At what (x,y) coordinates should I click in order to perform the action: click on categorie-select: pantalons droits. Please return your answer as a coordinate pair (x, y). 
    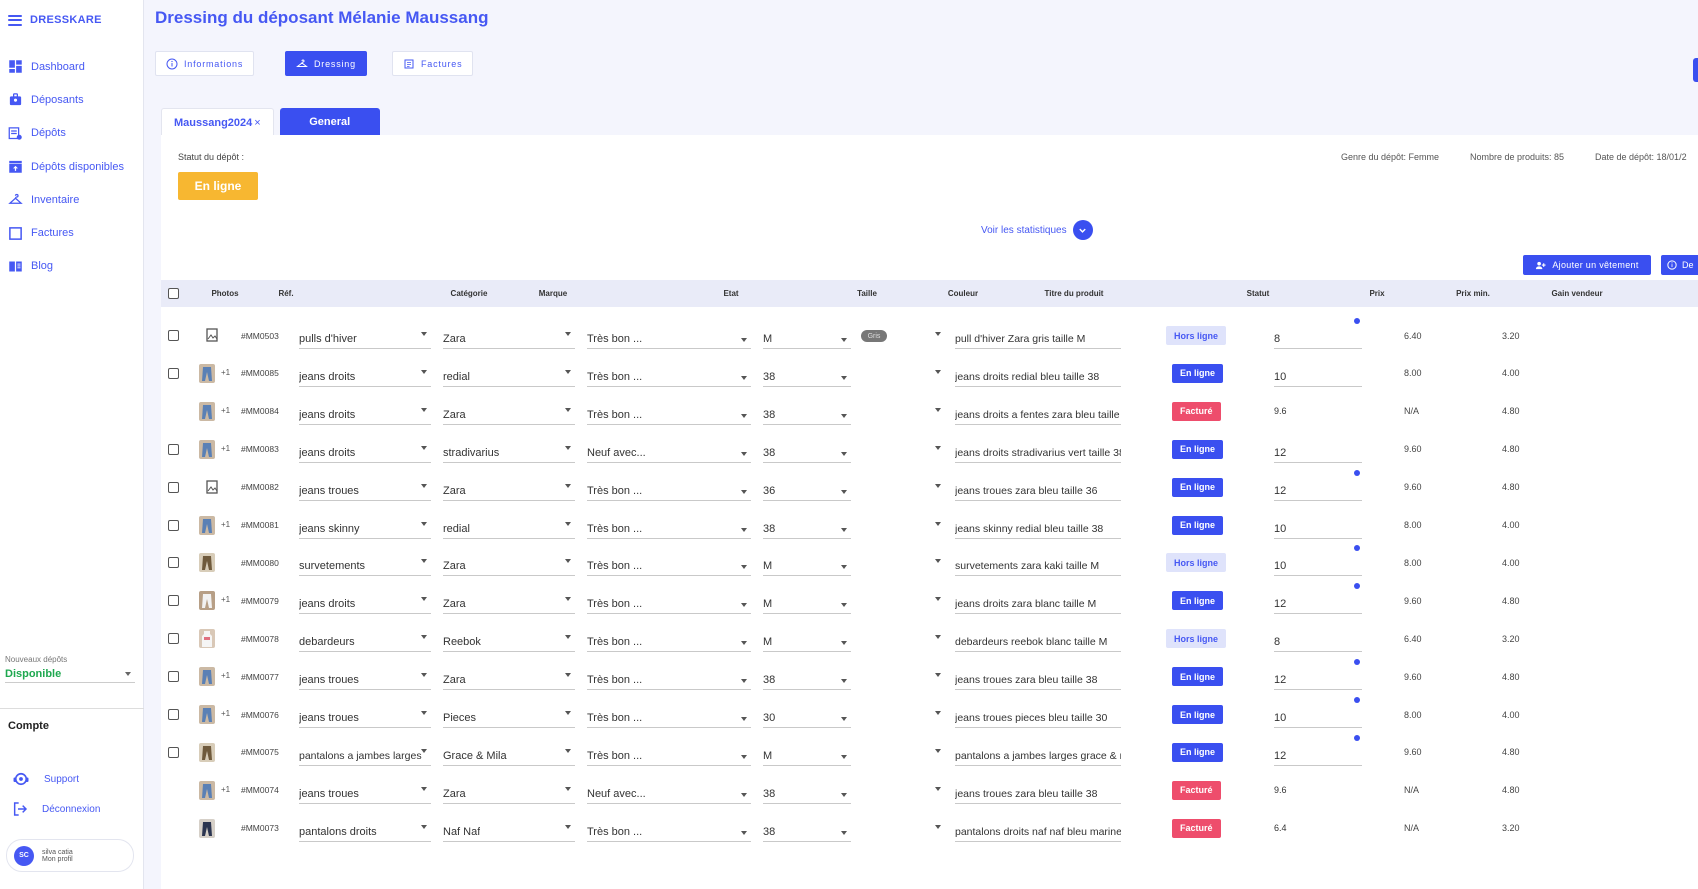
    Looking at the image, I should click on (365, 829).